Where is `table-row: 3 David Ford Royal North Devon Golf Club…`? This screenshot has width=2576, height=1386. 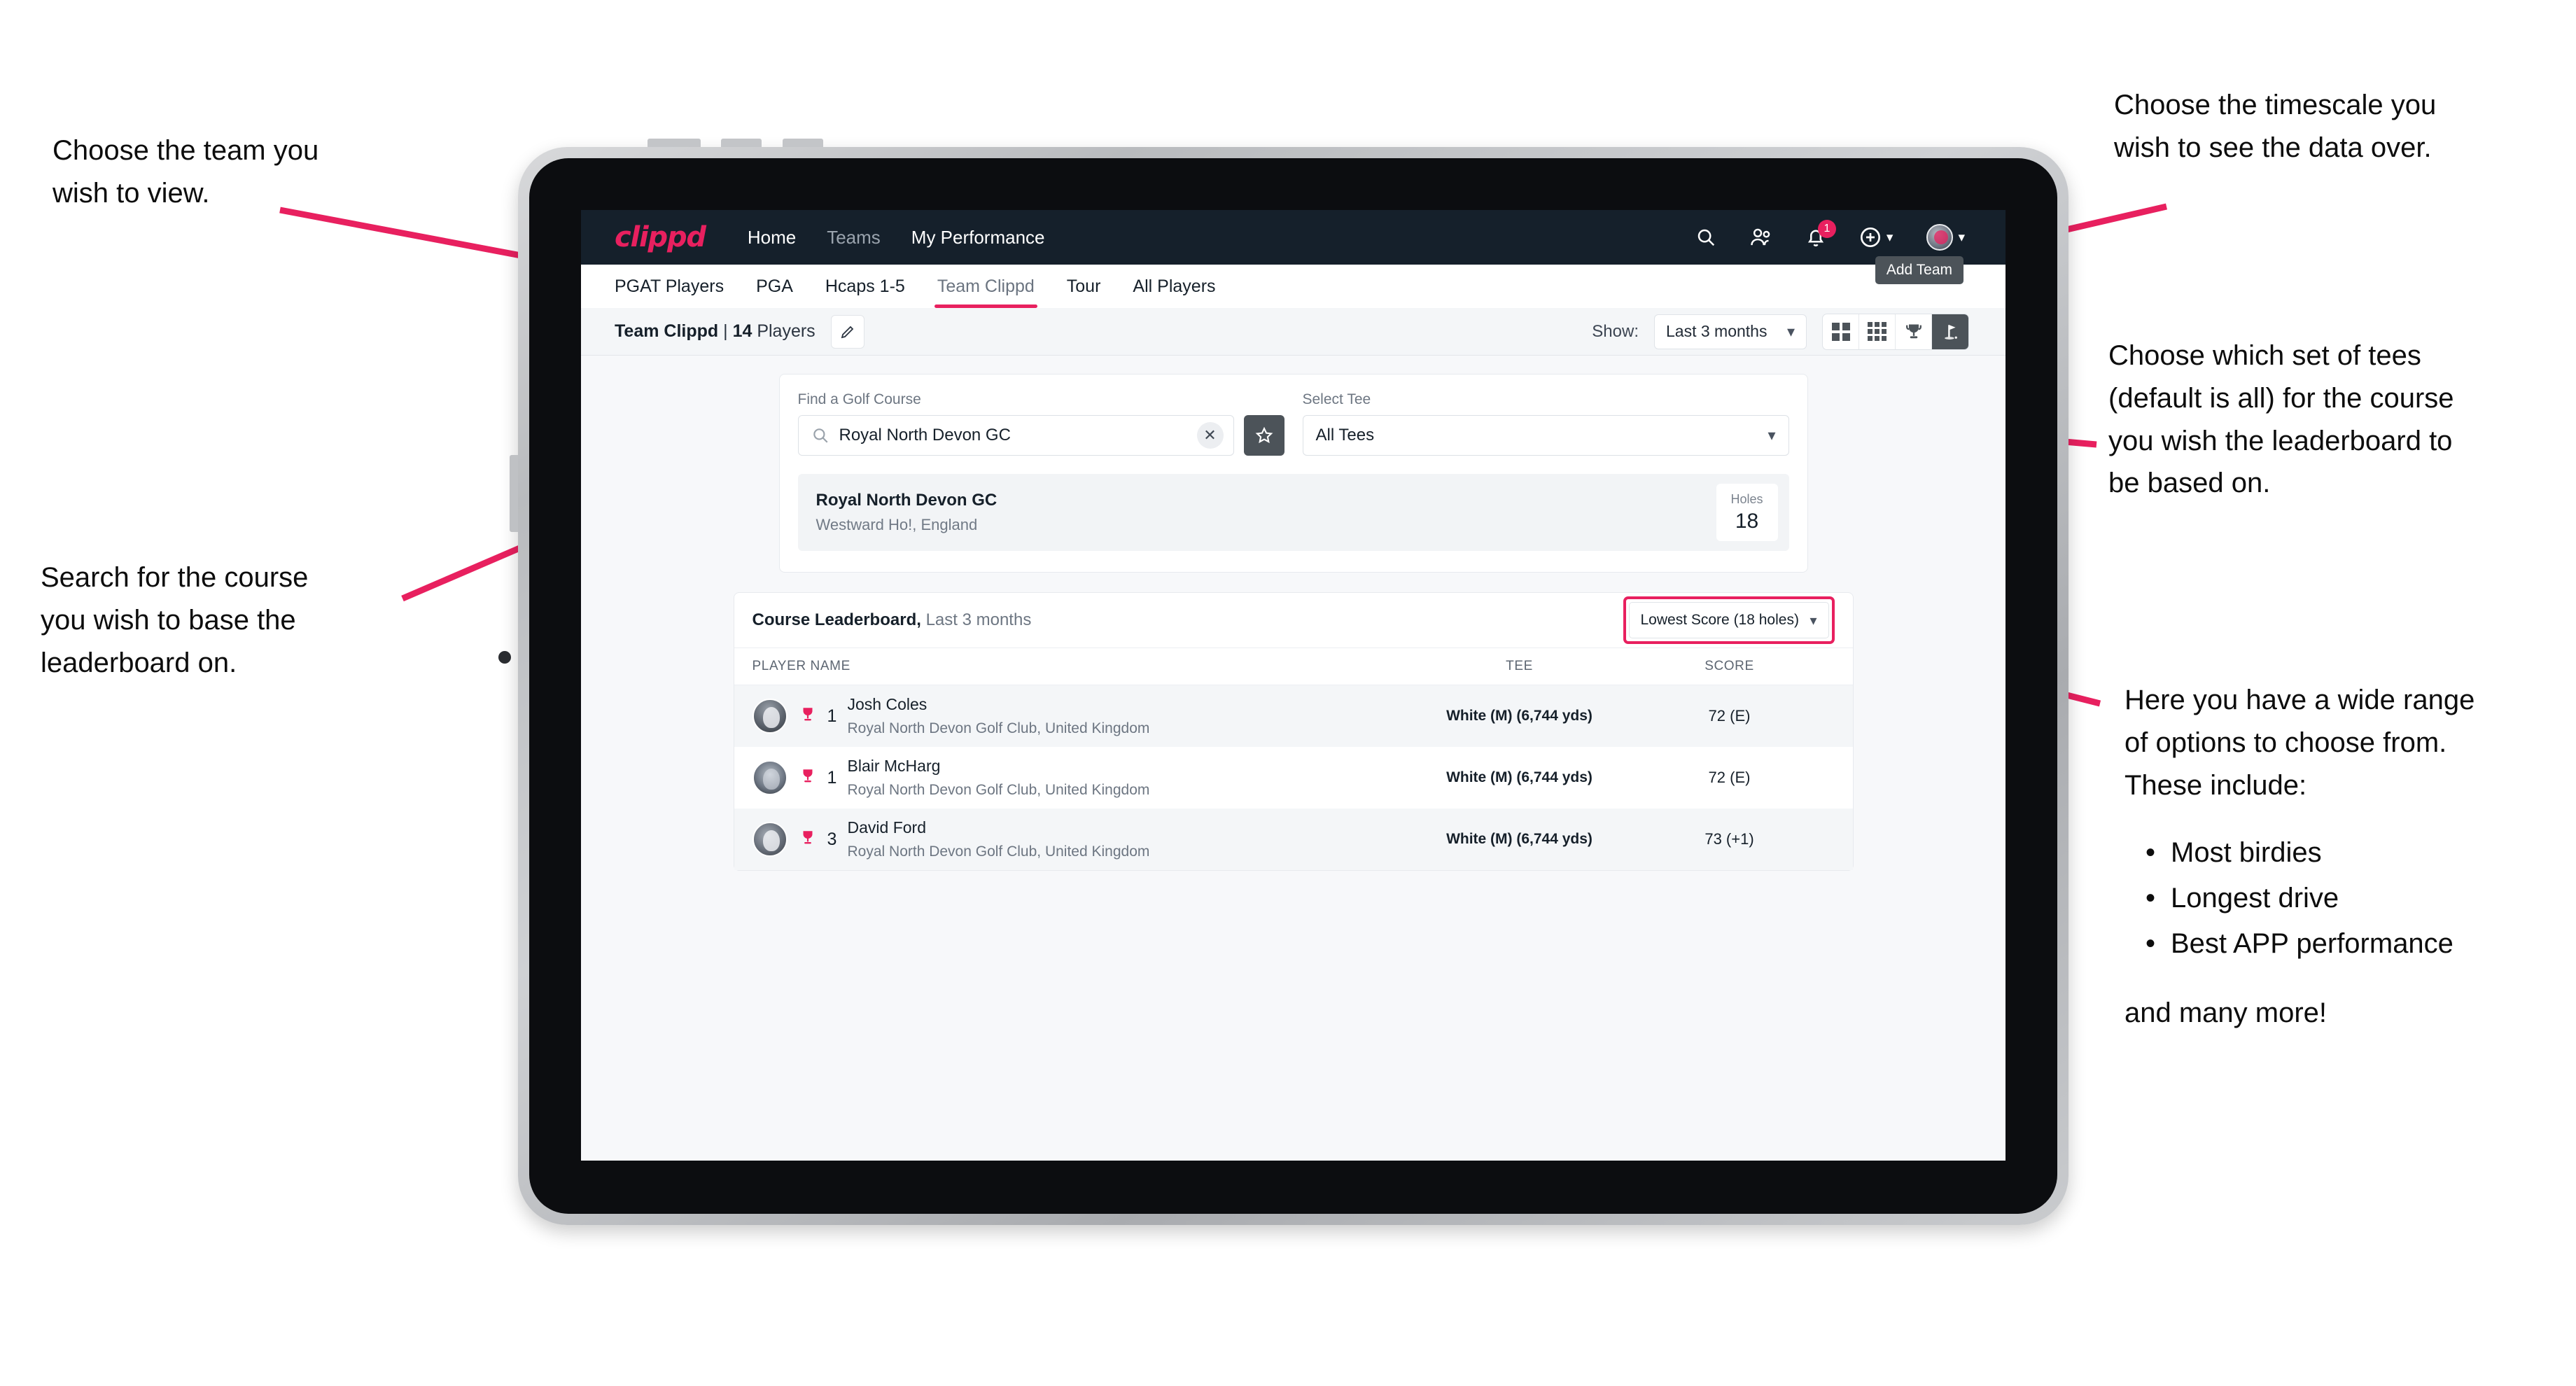 table-row: 3 David Ford Royal North Devon Golf Club… is located at coordinates (1293, 839).